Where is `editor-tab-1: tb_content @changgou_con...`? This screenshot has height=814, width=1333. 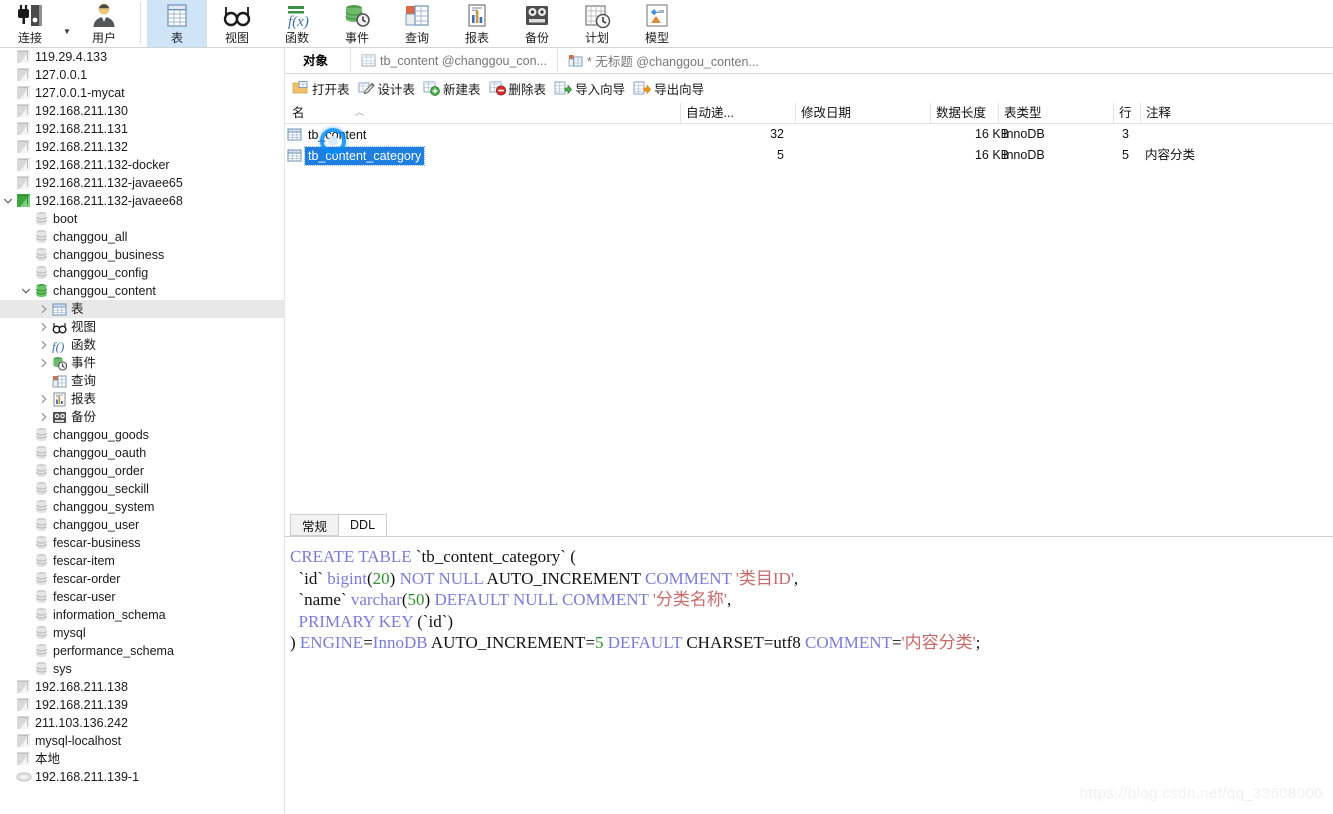
editor-tab-1: tb_content @changgou_con... is located at coordinates (453, 60).